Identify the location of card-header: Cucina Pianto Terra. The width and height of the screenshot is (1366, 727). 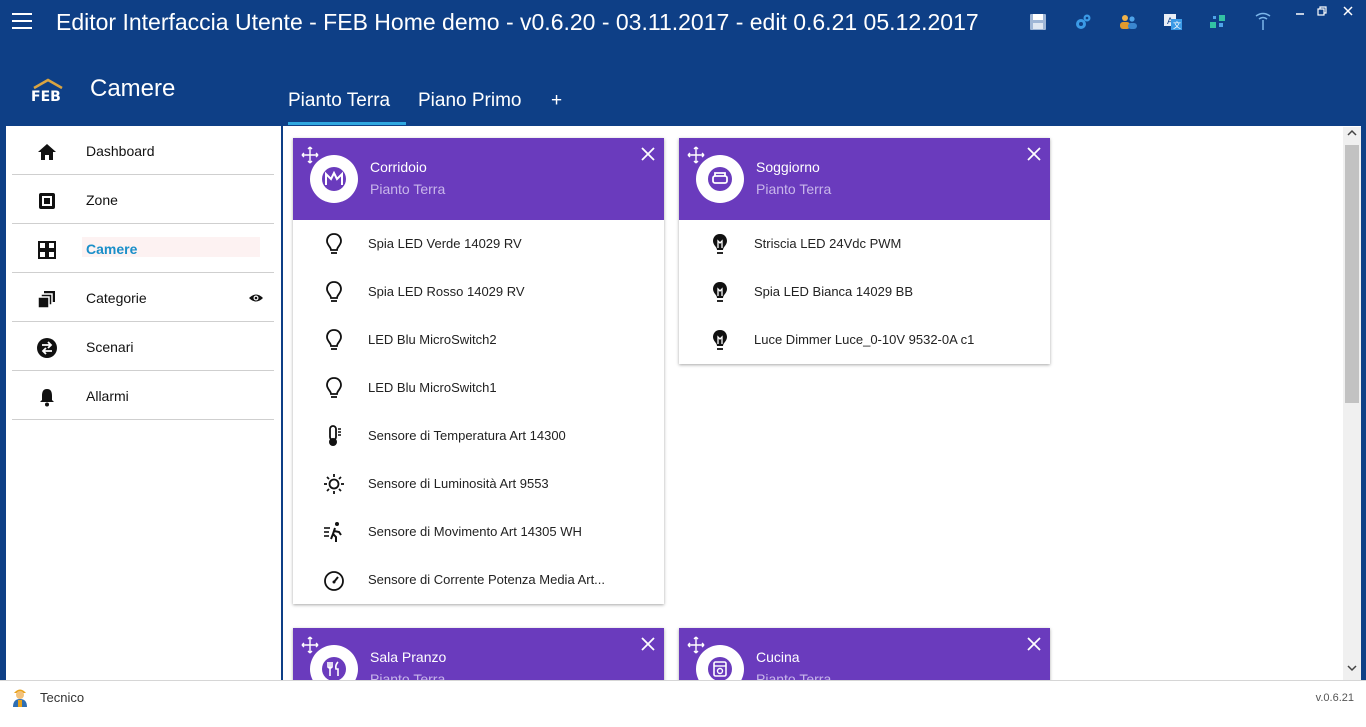
(864, 654).